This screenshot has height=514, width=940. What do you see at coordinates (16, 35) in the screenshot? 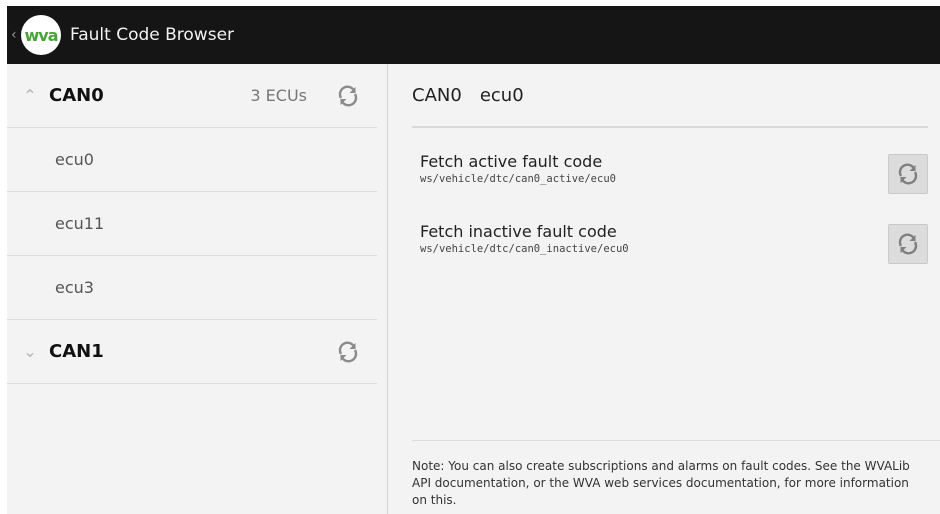
I see `chevron-left-icon: ‹` at bounding box center [16, 35].